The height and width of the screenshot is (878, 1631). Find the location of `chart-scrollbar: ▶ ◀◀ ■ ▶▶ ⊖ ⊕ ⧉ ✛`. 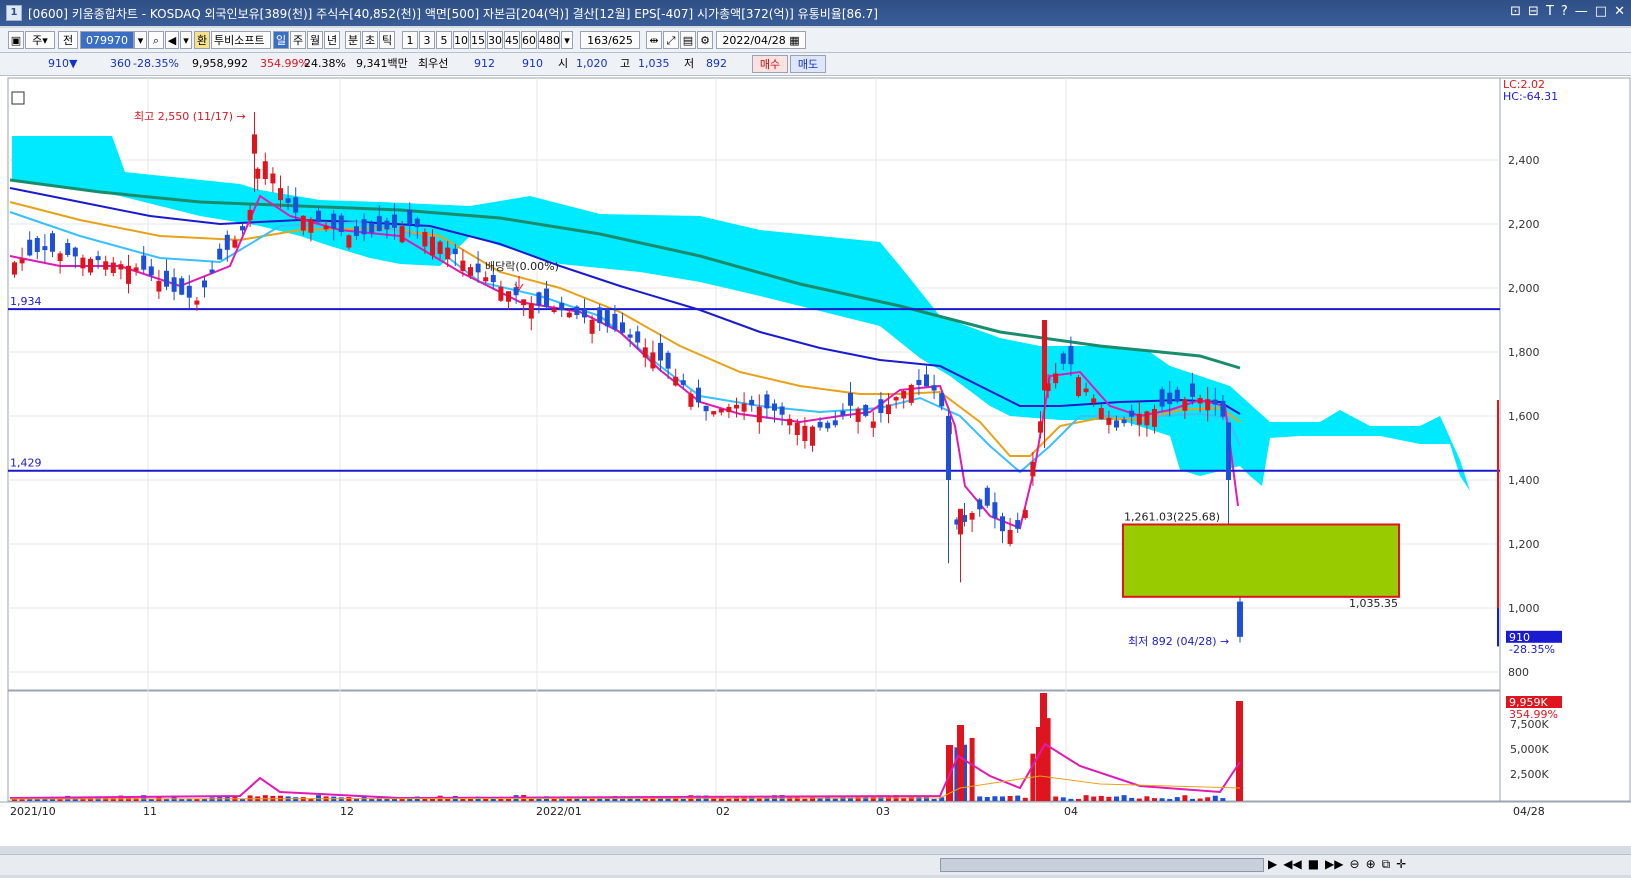

chart-scrollbar: ▶ ◀◀ ■ ▶▶ ⊖ ⊕ ⧉ ✛ is located at coordinates (815, 864).